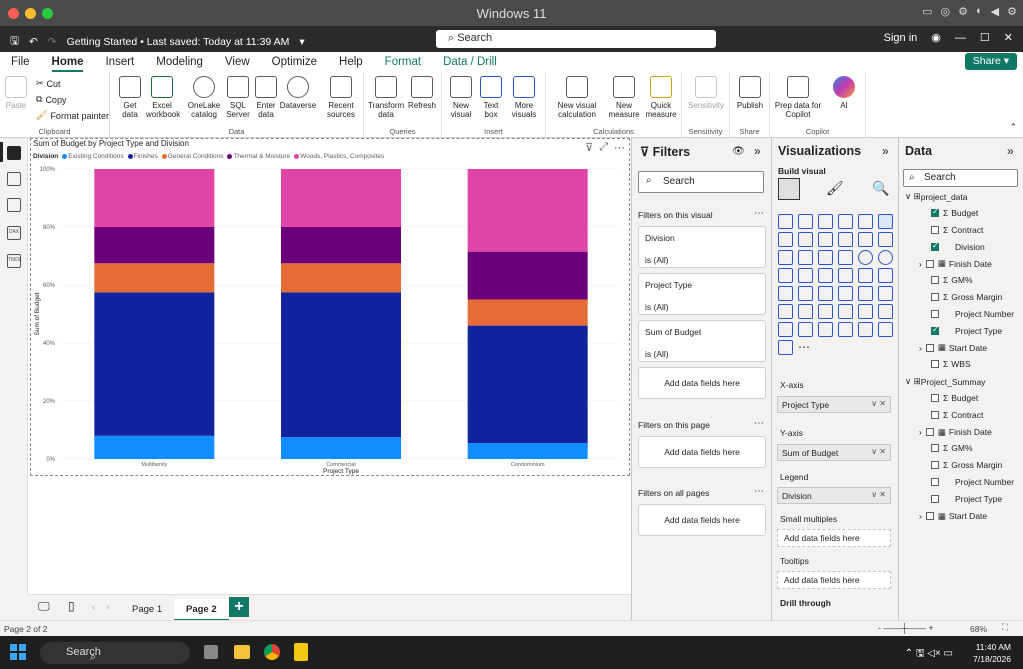  What do you see at coordinates (702, 341) in the screenshot?
I see `filter-card-sum-of-budget: Sum of Budget is (All)` at bounding box center [702, 341].